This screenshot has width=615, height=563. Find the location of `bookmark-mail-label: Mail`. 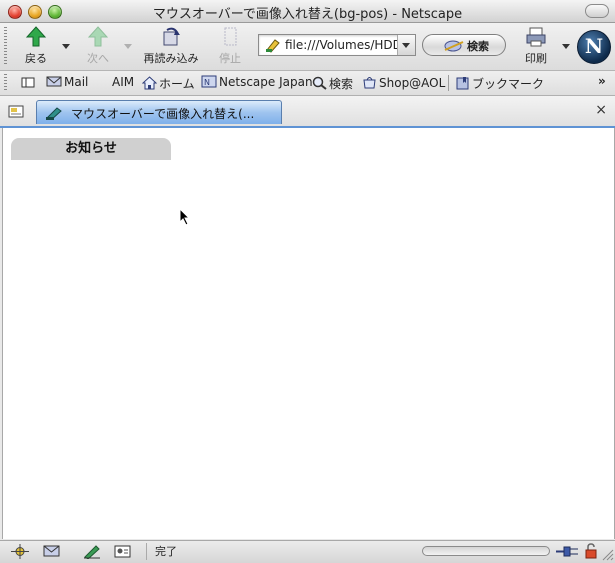

bookmark-mail-label: Mail is located at coordinates (76, 82).